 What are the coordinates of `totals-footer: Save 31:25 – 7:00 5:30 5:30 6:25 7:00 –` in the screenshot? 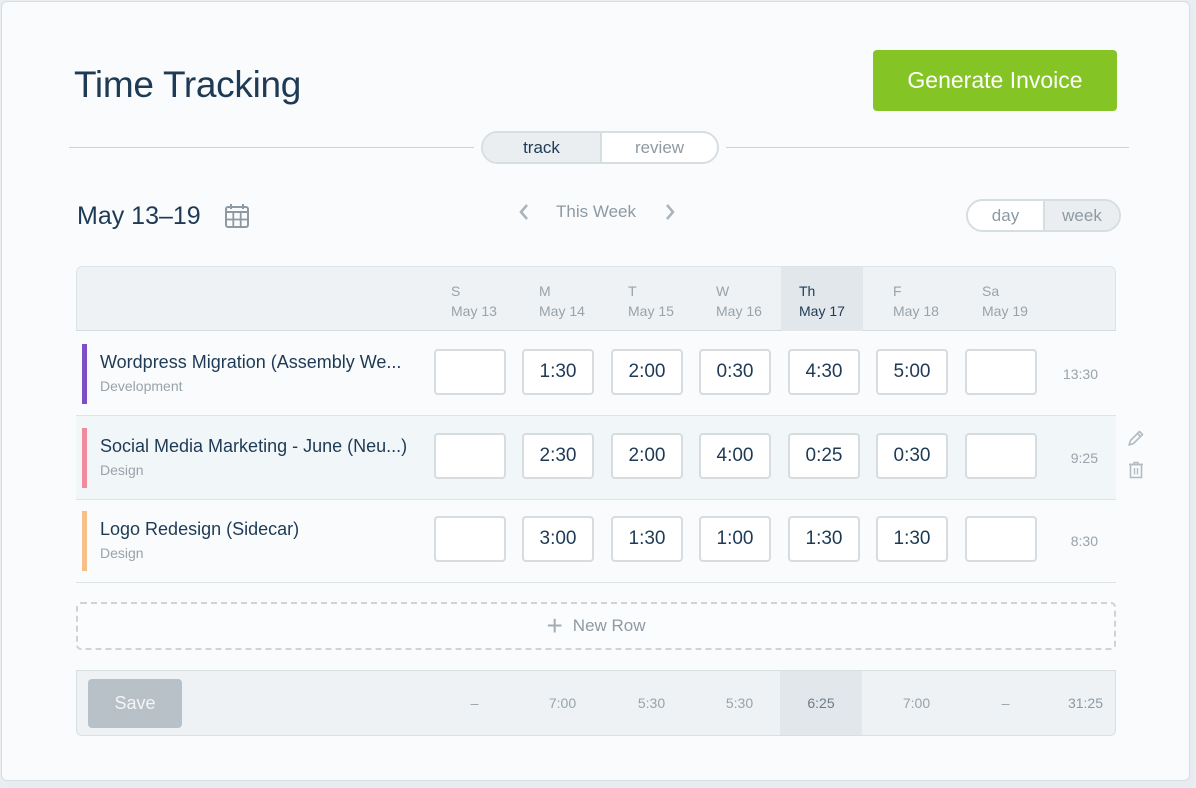 It's located at (596, 703).